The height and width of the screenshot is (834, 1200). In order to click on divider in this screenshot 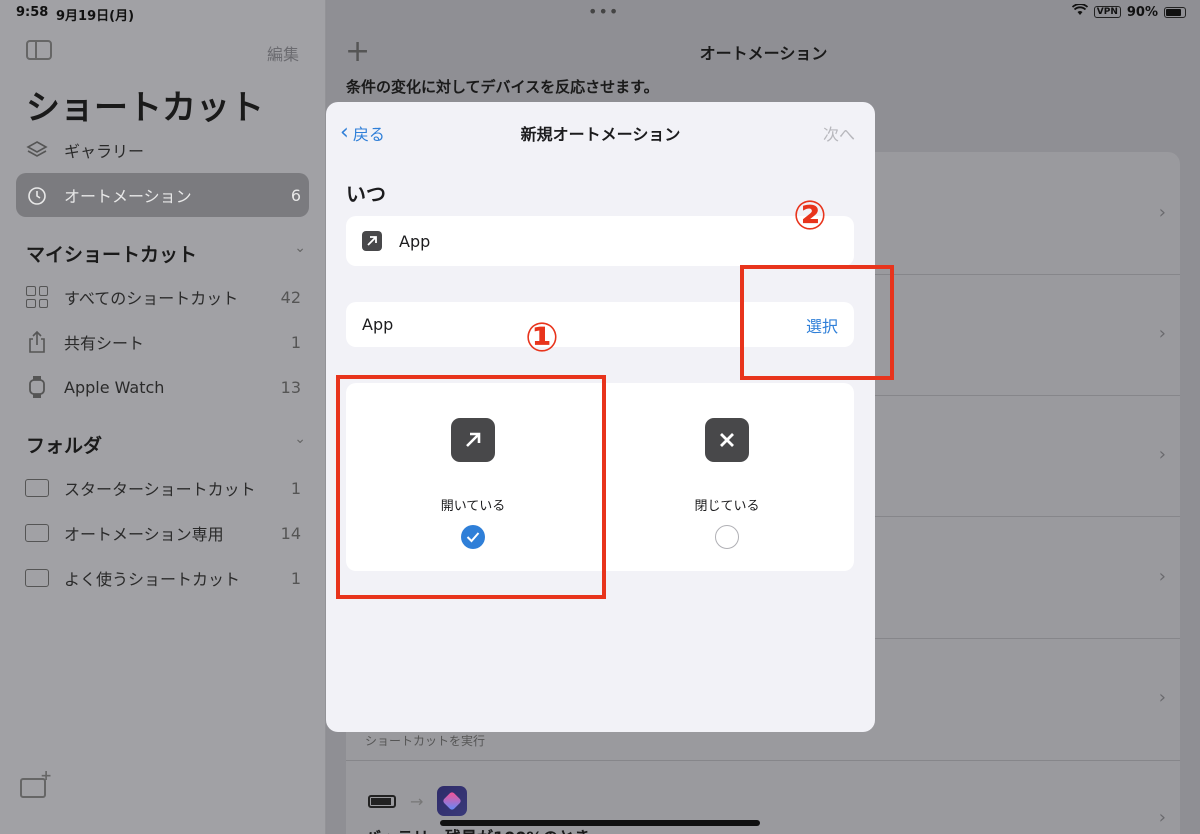, I will do `click(763, 760)`.